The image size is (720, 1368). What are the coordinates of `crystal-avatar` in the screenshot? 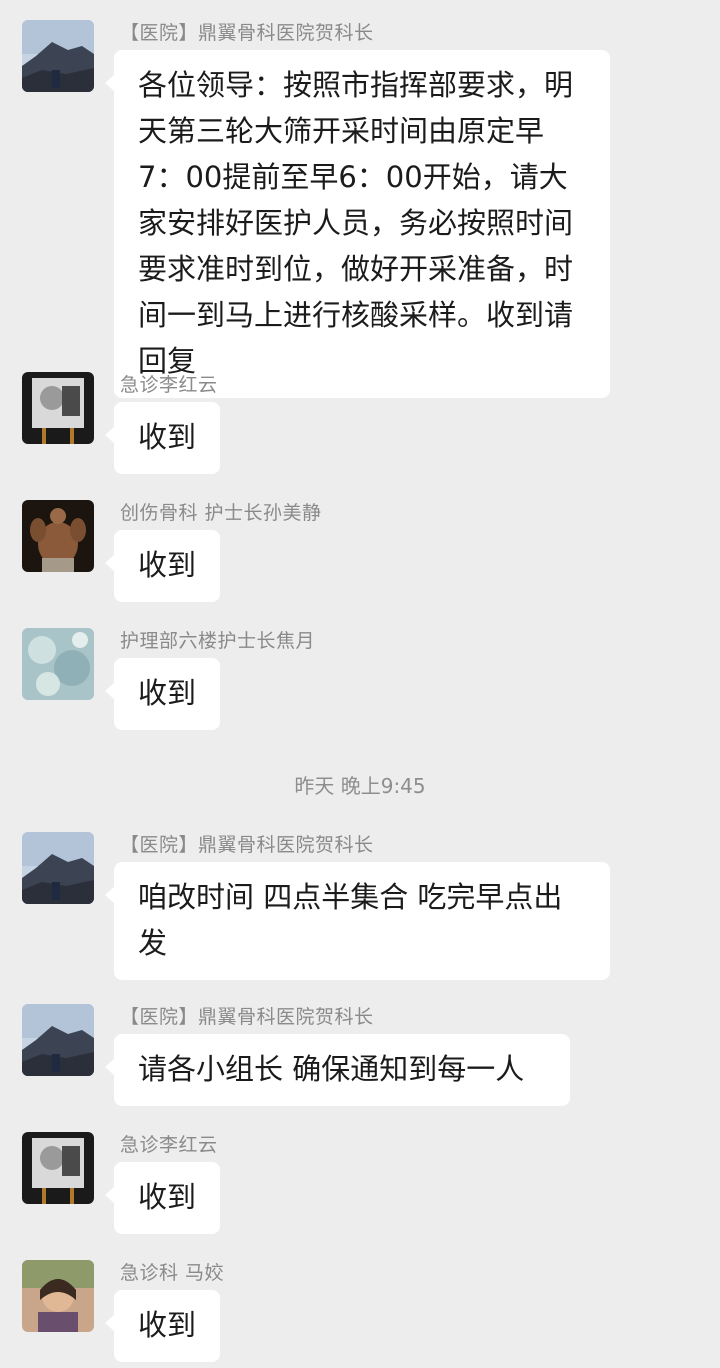 It's located at (58, 664).